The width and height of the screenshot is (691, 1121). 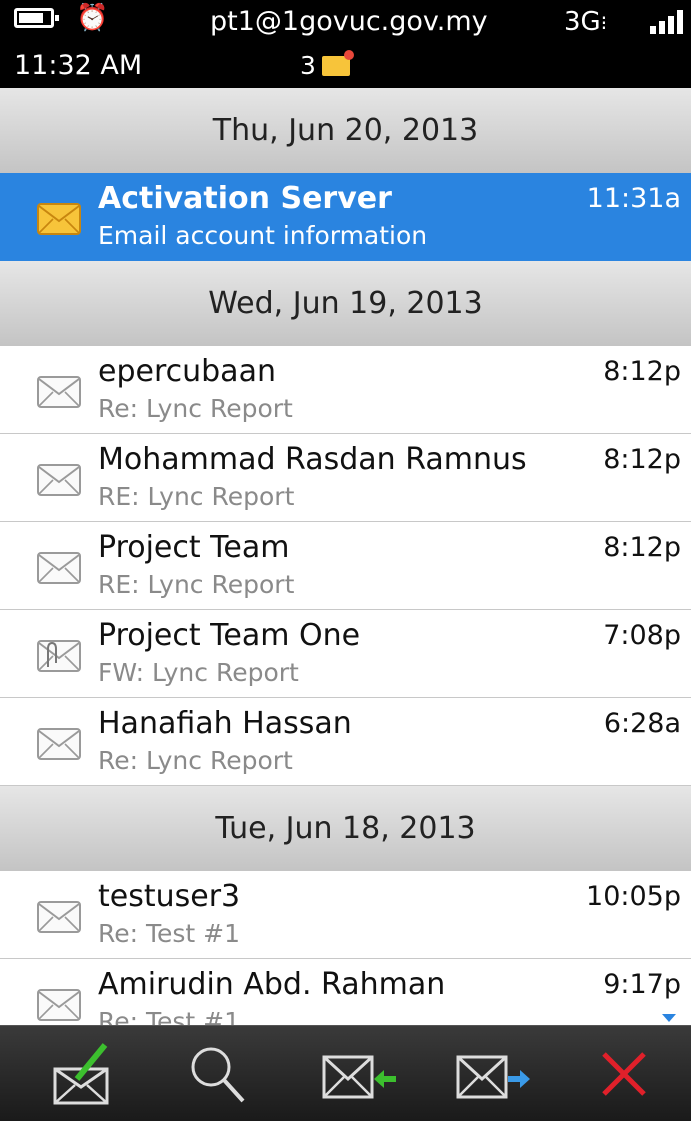 I want to click on message-row: testuser3 Re: Test #1 10:05p, so click(x=345, y=915).